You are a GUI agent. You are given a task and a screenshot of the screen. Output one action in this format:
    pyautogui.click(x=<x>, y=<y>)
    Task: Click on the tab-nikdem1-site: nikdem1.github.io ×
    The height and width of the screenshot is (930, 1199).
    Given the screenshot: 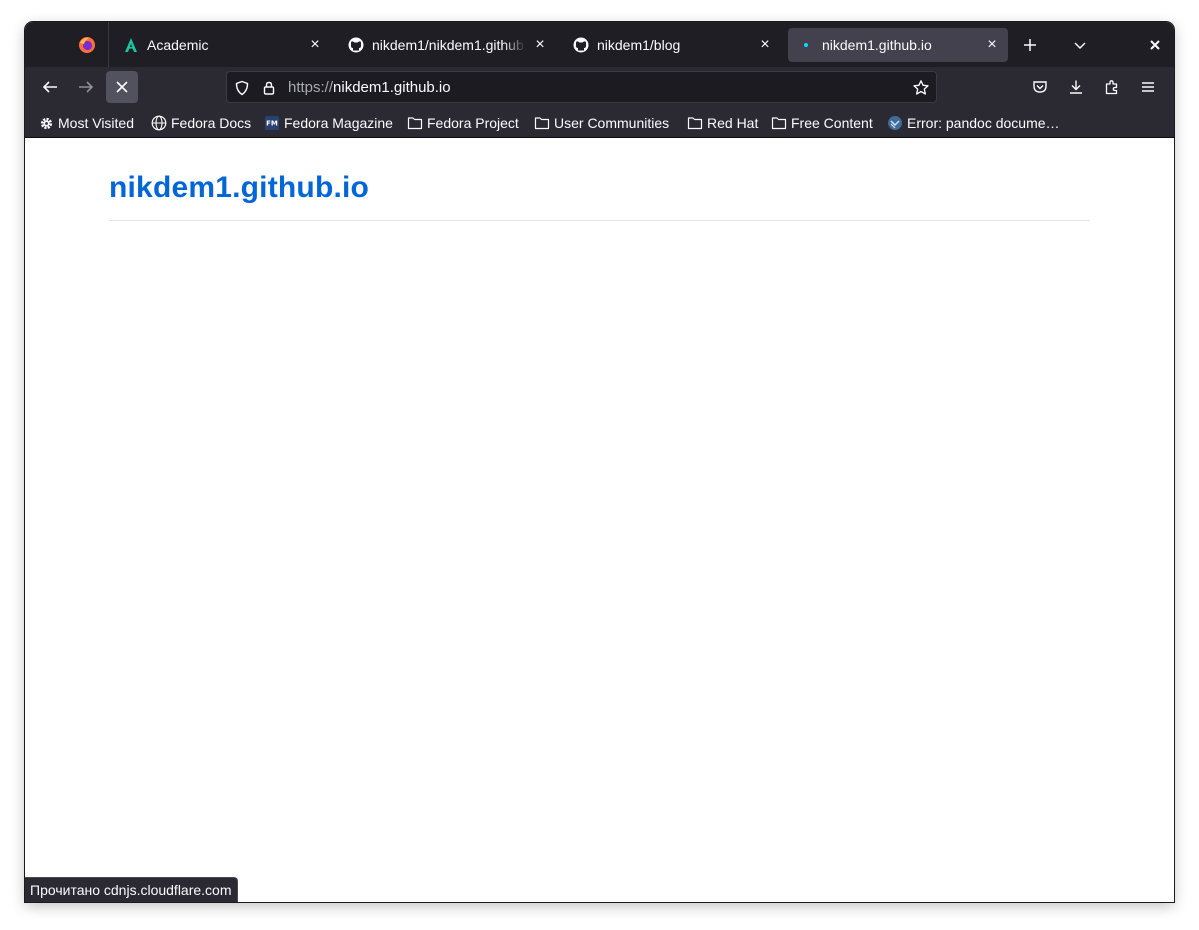 What is the action you would take?
    pyautogui.click(x=898, y=45)
    